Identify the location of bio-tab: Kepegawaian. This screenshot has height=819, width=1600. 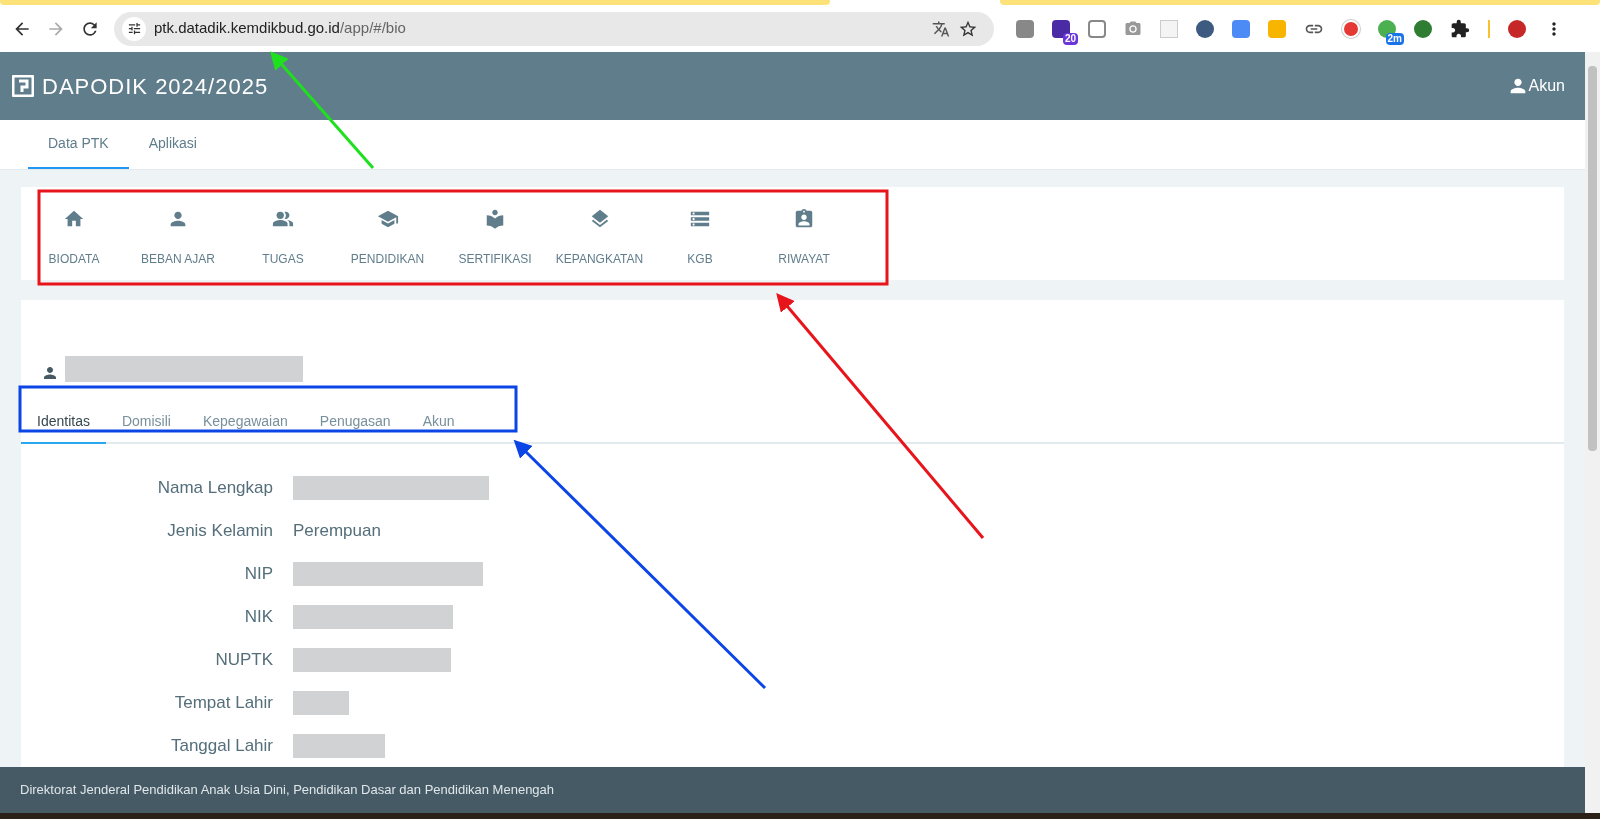
(245, 422).